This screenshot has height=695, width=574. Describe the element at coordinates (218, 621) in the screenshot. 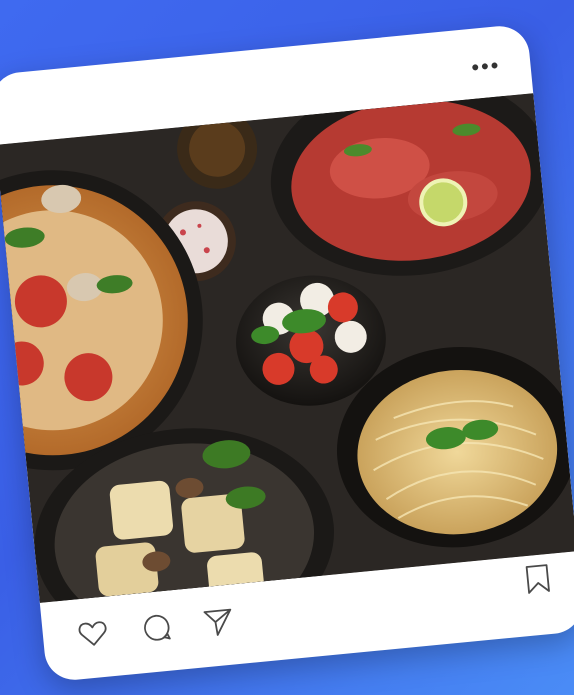

I see `send-icon` at that location.